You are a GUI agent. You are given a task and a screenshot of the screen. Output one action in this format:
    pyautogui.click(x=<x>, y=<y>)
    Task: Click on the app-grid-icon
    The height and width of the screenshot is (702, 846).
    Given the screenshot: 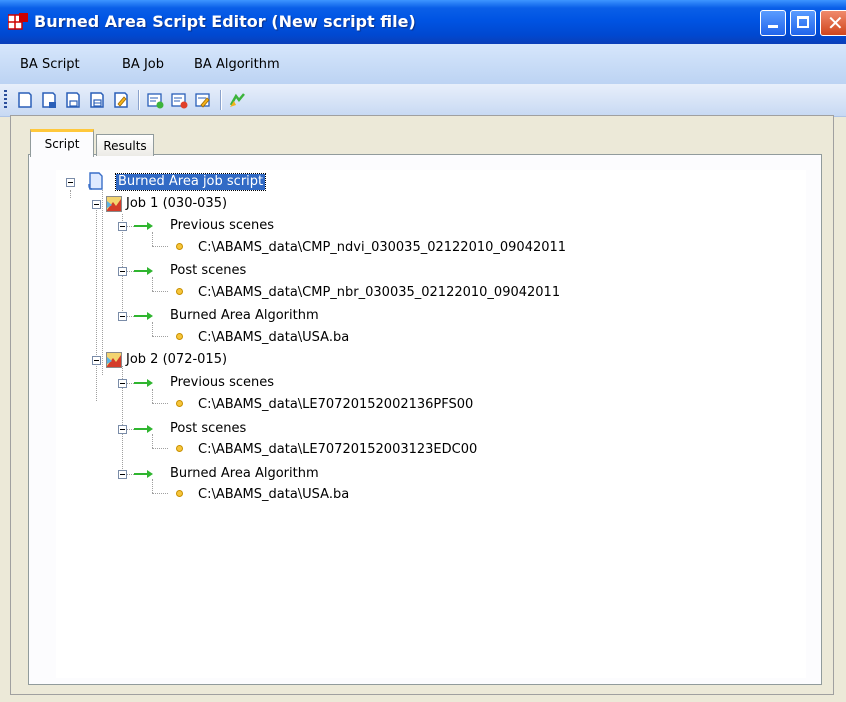 What is the action you would take?
    pyautogui.click(x=18, y=21)
    